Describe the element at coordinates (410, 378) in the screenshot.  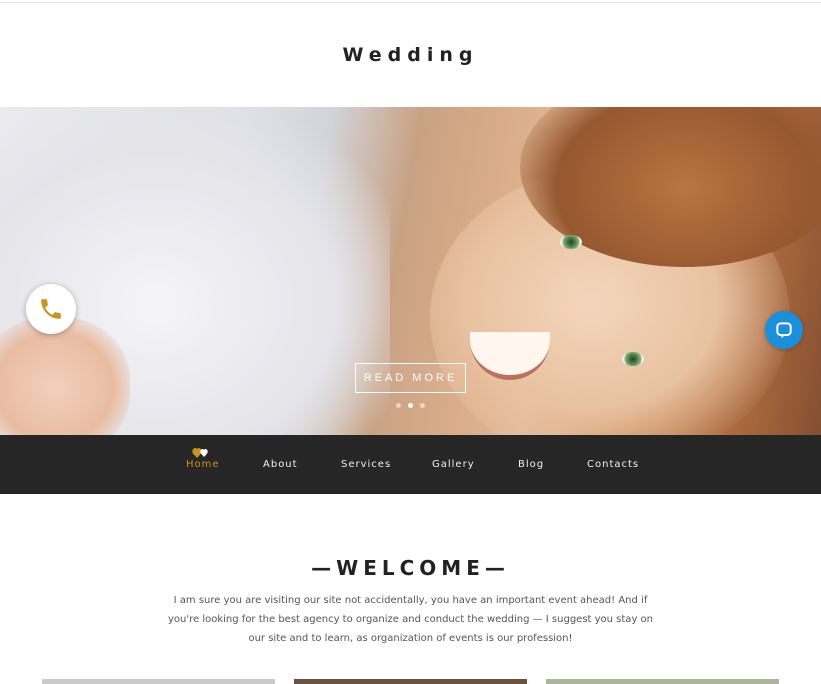
I see `read-more-button: READ MORE` at that location.